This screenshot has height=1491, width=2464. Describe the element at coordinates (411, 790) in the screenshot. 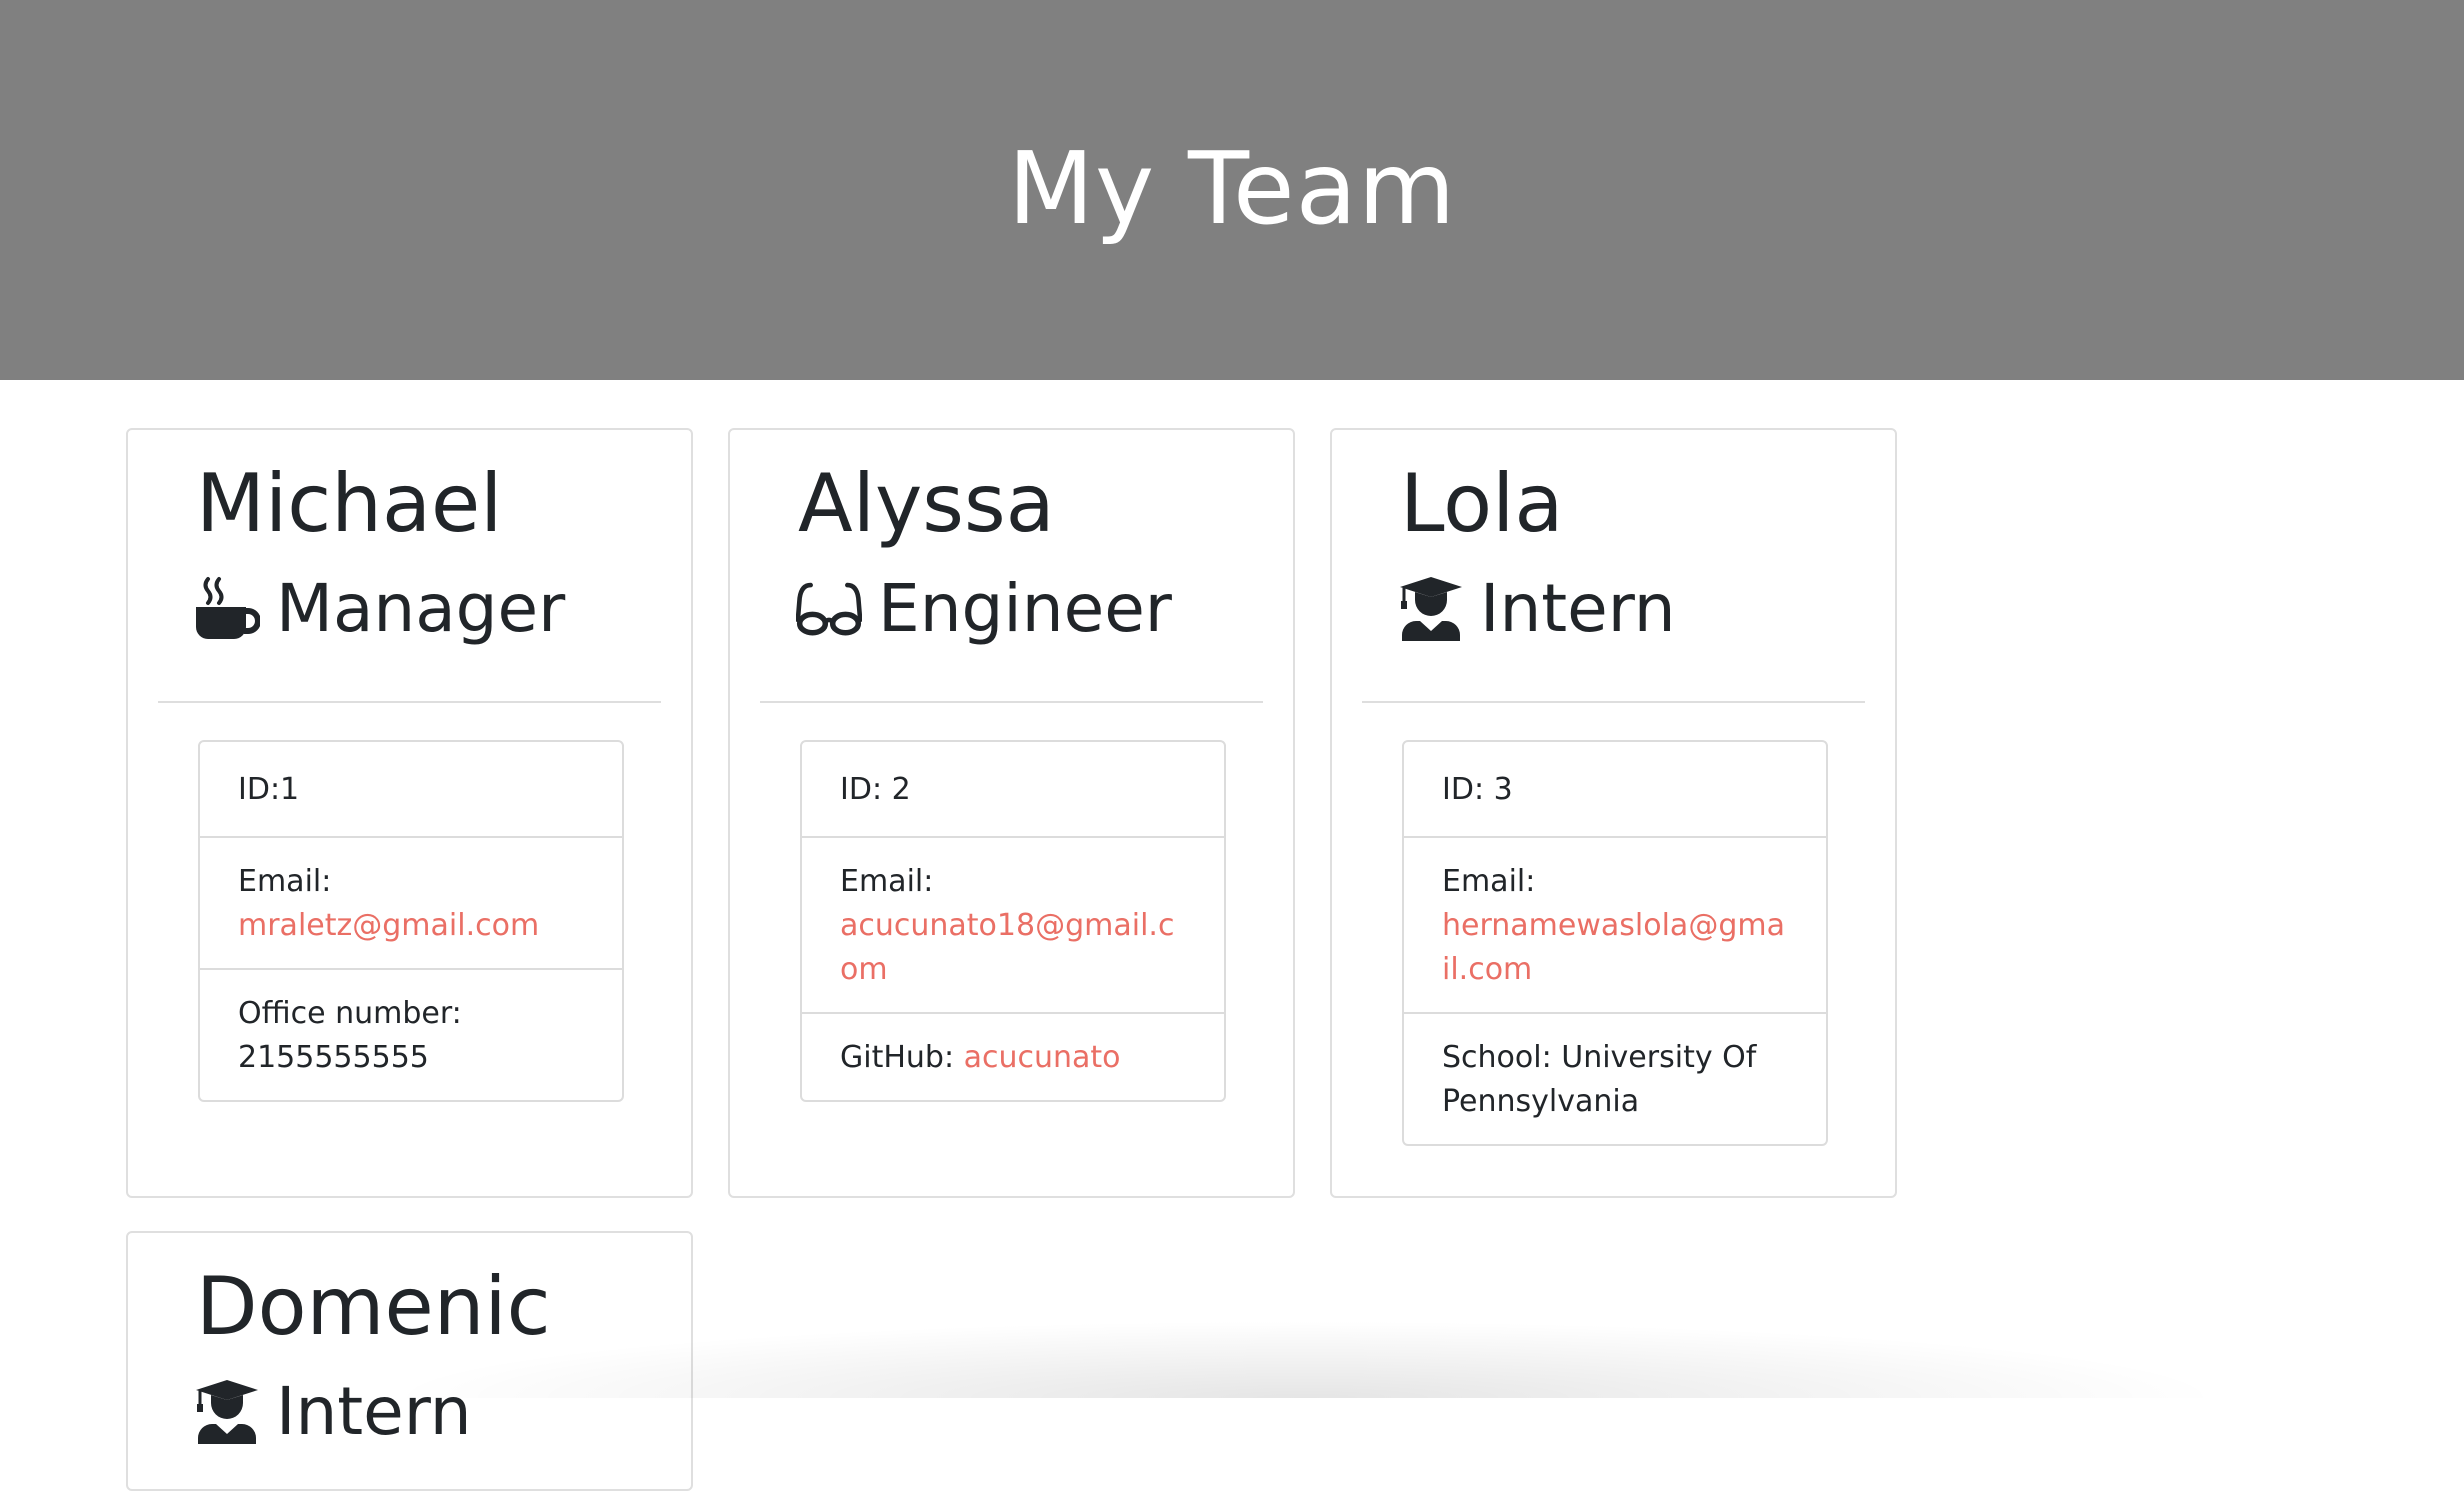

I see `employee-id: ID:1` at that location.